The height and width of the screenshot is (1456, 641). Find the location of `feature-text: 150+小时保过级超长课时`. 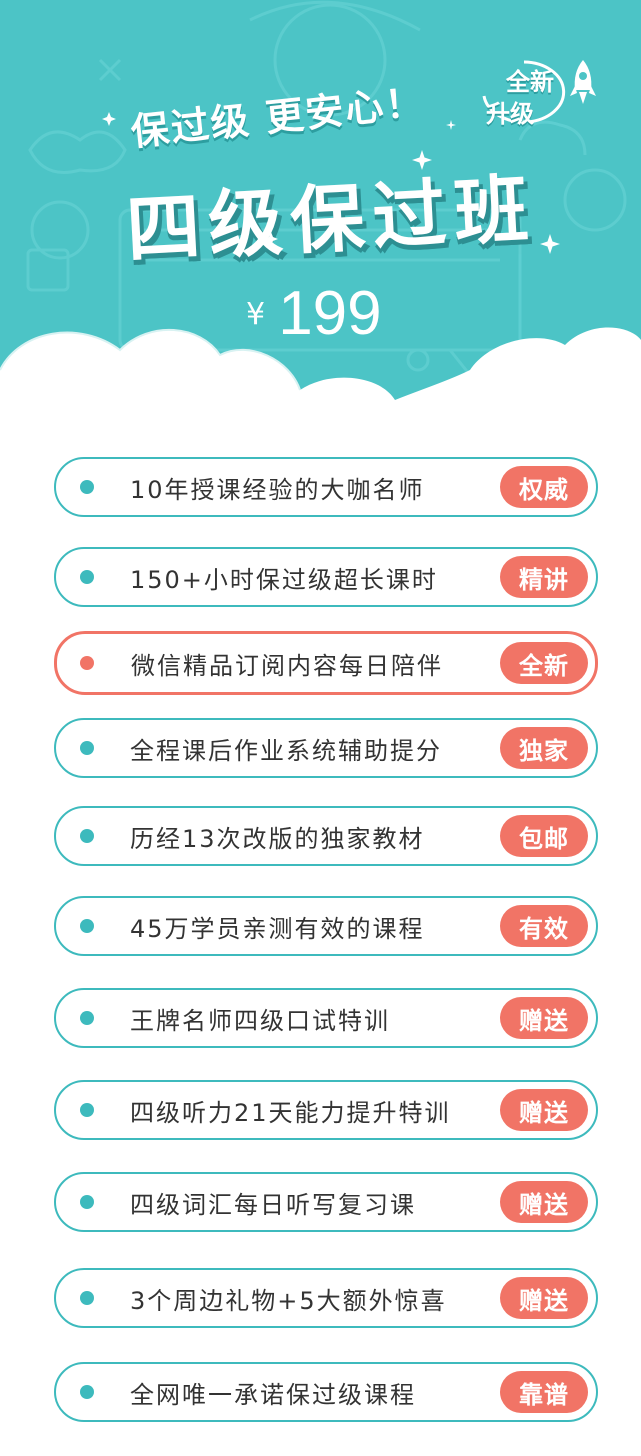

feature-text: 150+小时保过级超长课时 is located at coordinates (284, 579).